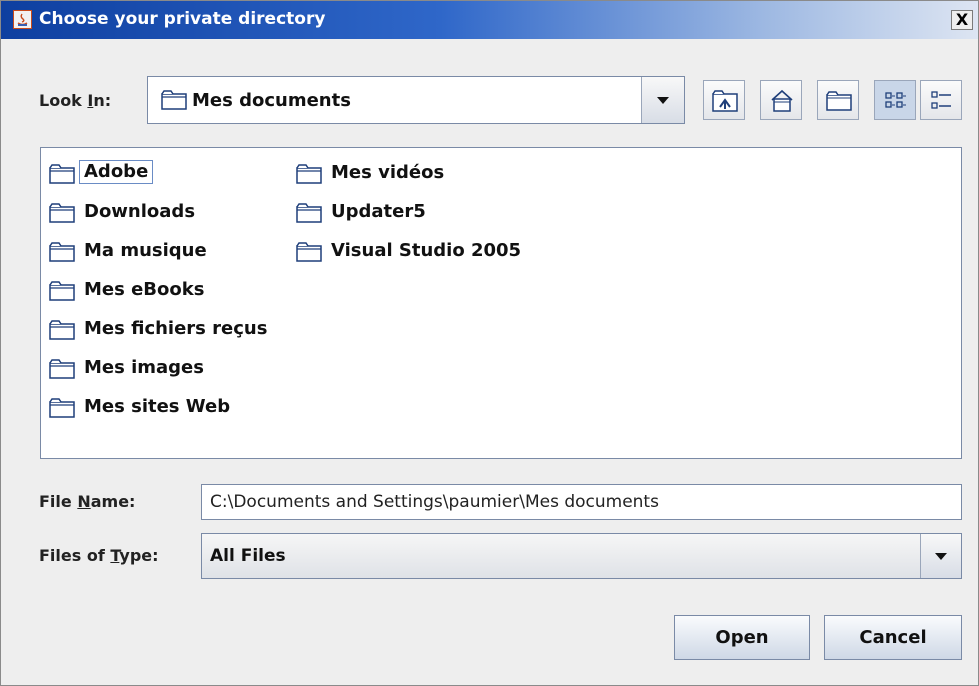 Image resolution: width=979 pixels, height=686 pixels. What do you see at coordinates (140, 211) in the screenshot?
I see `file-name: Downloads` at bounding box center [140, 211].